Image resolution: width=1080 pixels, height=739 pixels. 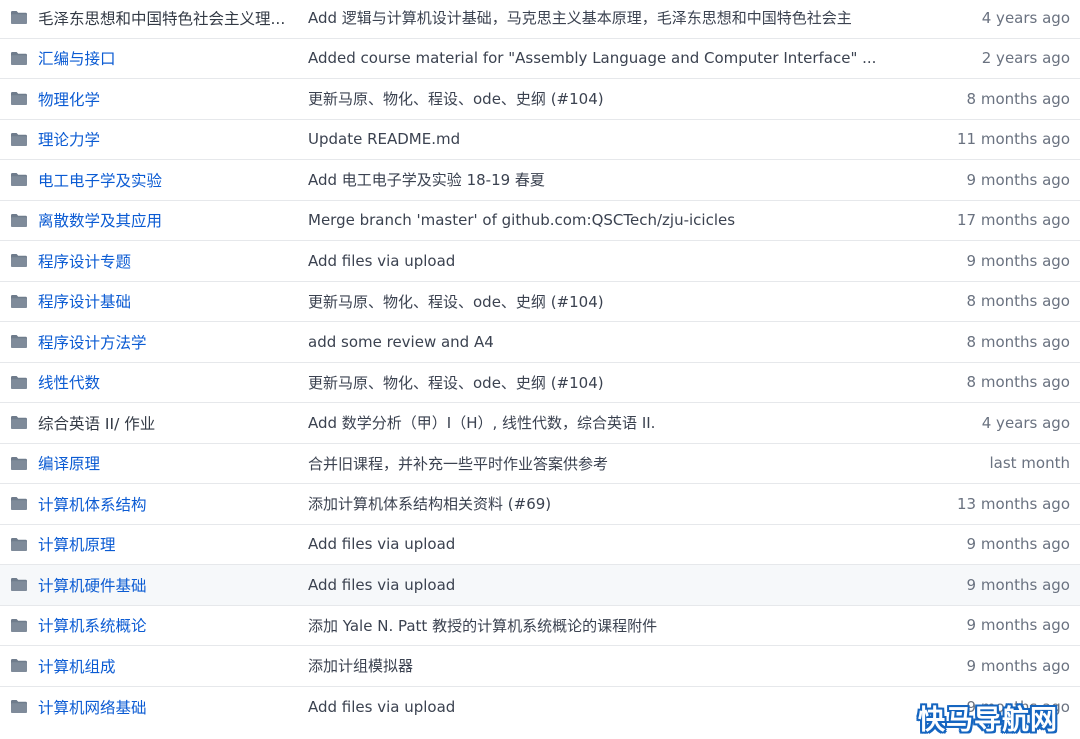 I want to click on table-row: 计算机组成 添加计组模拟器 9 months ago, so click(x=540, y=666).